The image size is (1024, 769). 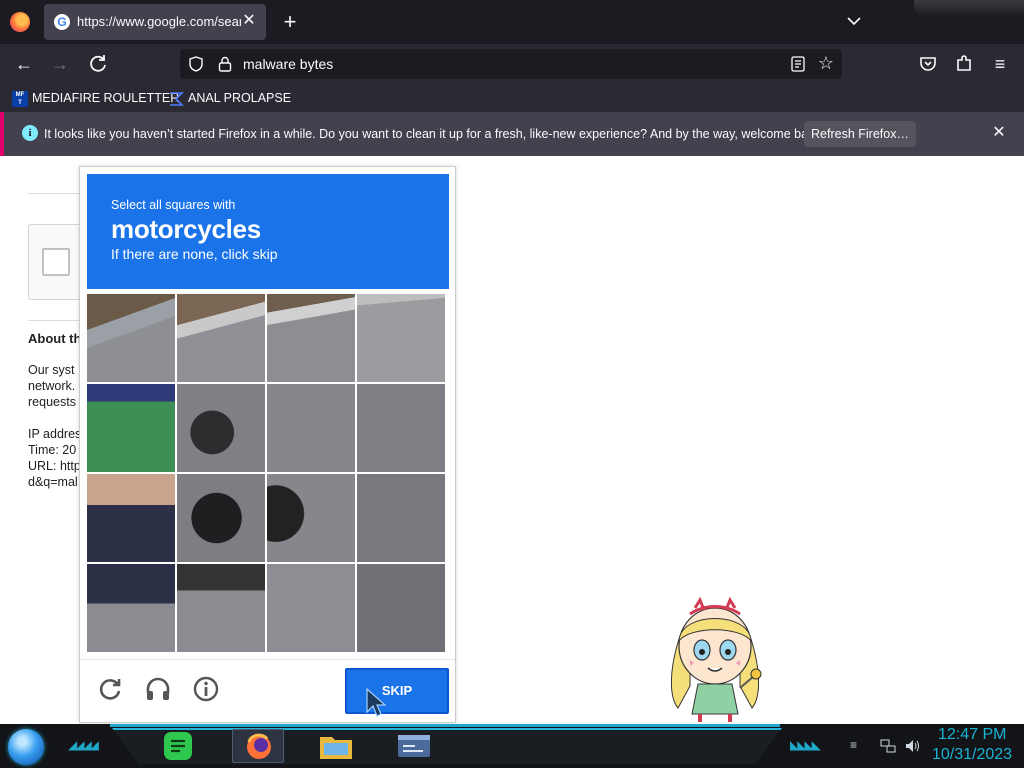 I want to click on forward-button: →, so click(x=60, y=64).